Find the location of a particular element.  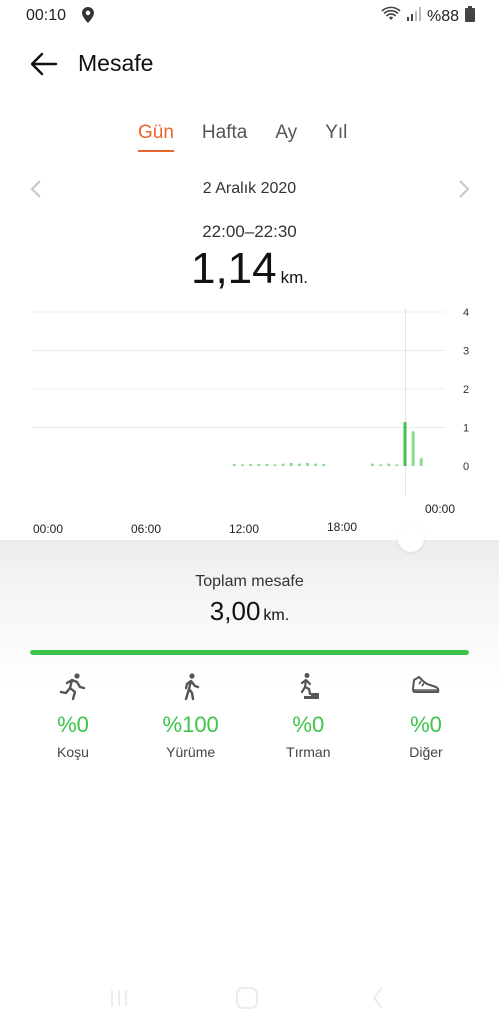

tab-day: Gün is located at coordinates (156, 135).